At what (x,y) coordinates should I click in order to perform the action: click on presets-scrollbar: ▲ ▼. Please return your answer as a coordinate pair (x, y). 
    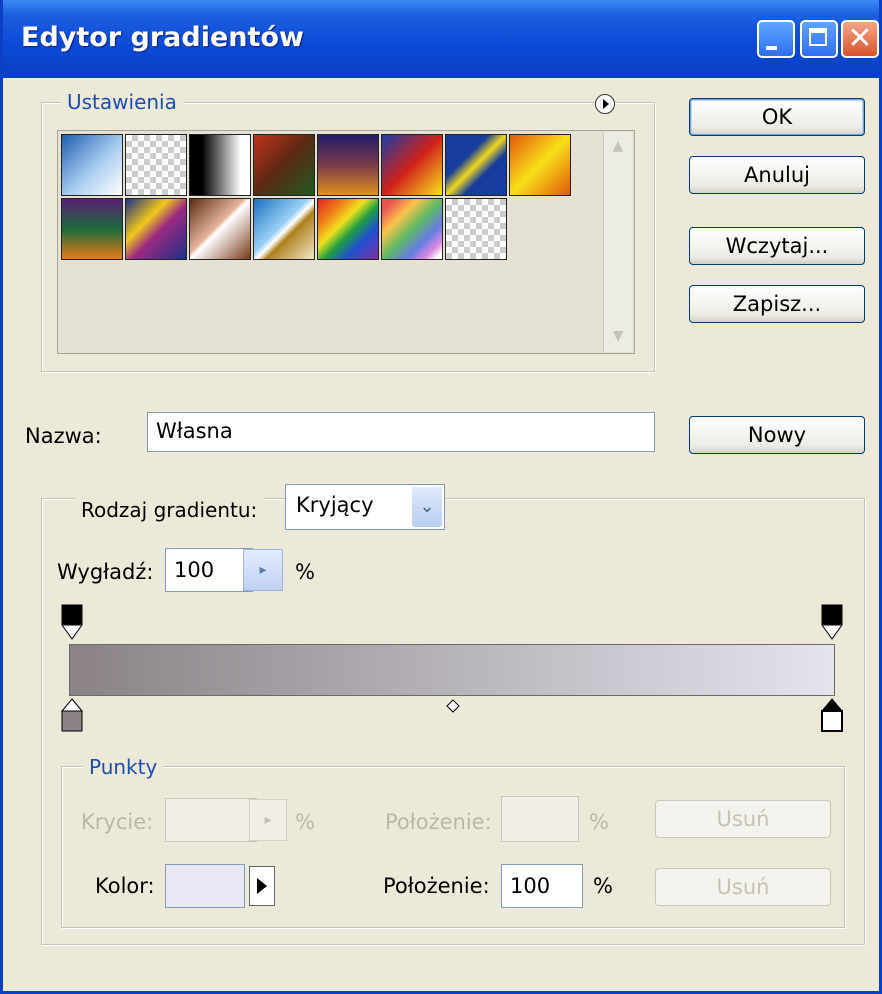
    Looking at the image, I should click on (617, 242).